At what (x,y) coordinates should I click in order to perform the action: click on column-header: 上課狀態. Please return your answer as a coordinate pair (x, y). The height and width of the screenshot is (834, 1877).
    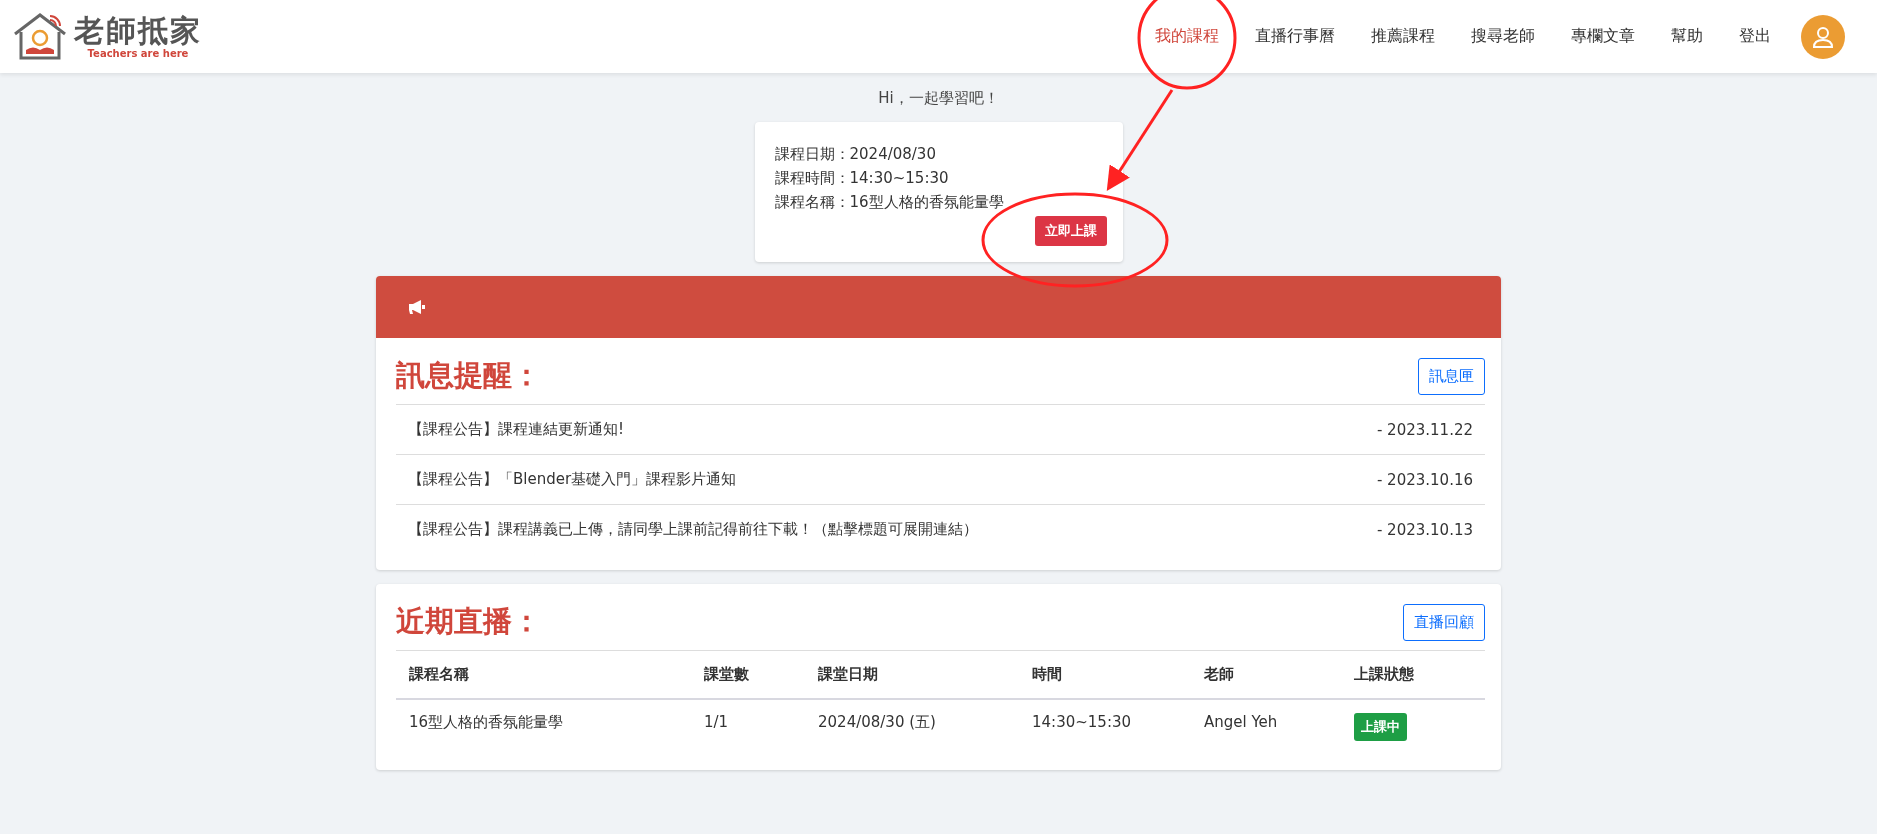
    Looking at the image, I should click on (1384, 674).